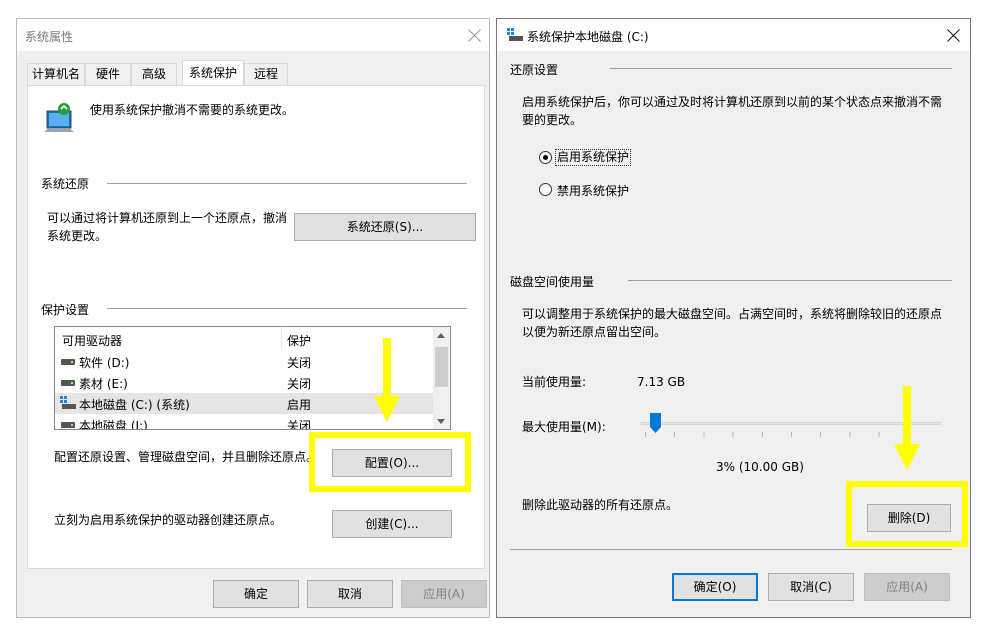  What do you see at coordinates (56, 74) in the screenshot?
I see `tab-computer-name: 计算机名` at bounding box center [56, 74].